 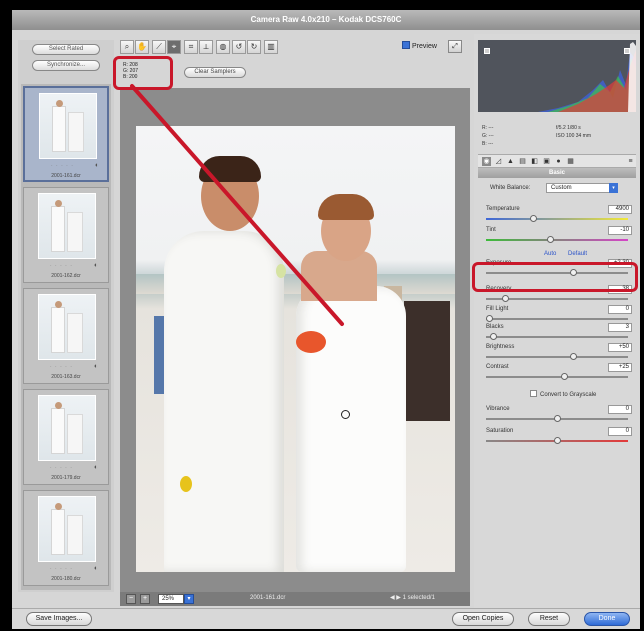 I want to click on auto-default-links: Auto Default, so click(x=570, y=254).